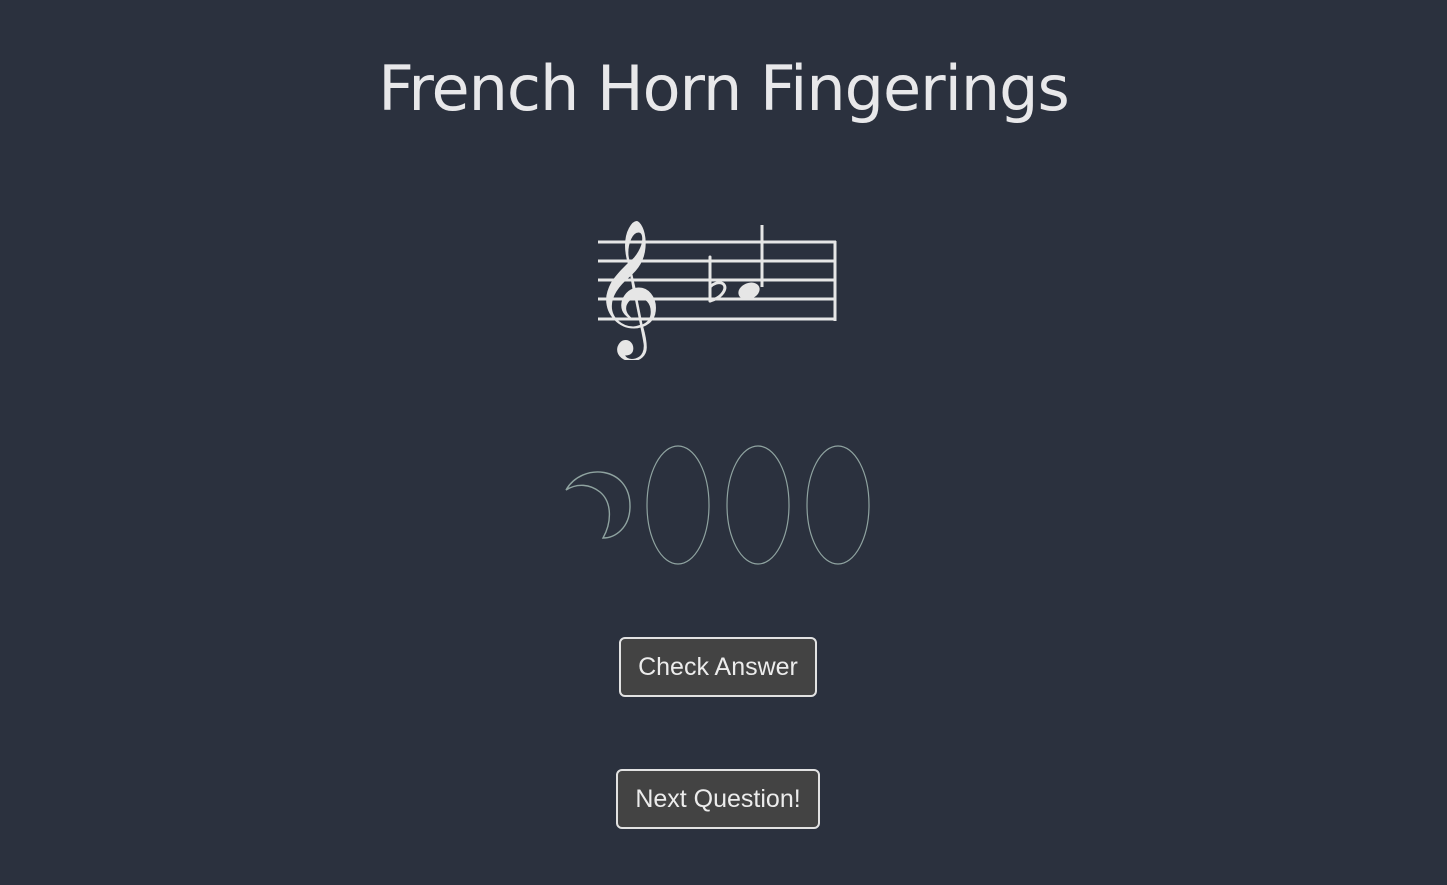  Describe the element at coordinates (718, 799) in the screenshot. I see `next-question-button: Next Question!` at that location.